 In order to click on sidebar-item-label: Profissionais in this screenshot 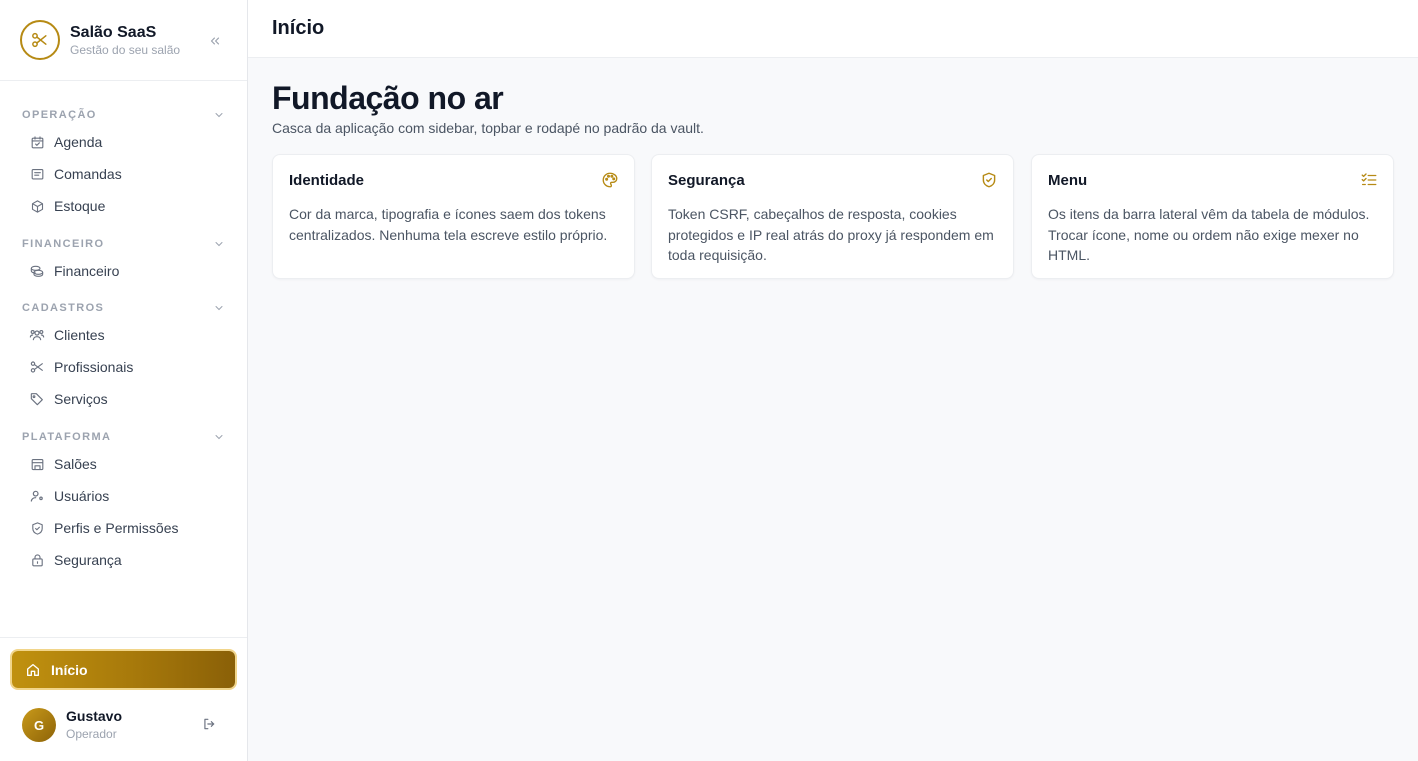, I will do `click(94, 367)`.